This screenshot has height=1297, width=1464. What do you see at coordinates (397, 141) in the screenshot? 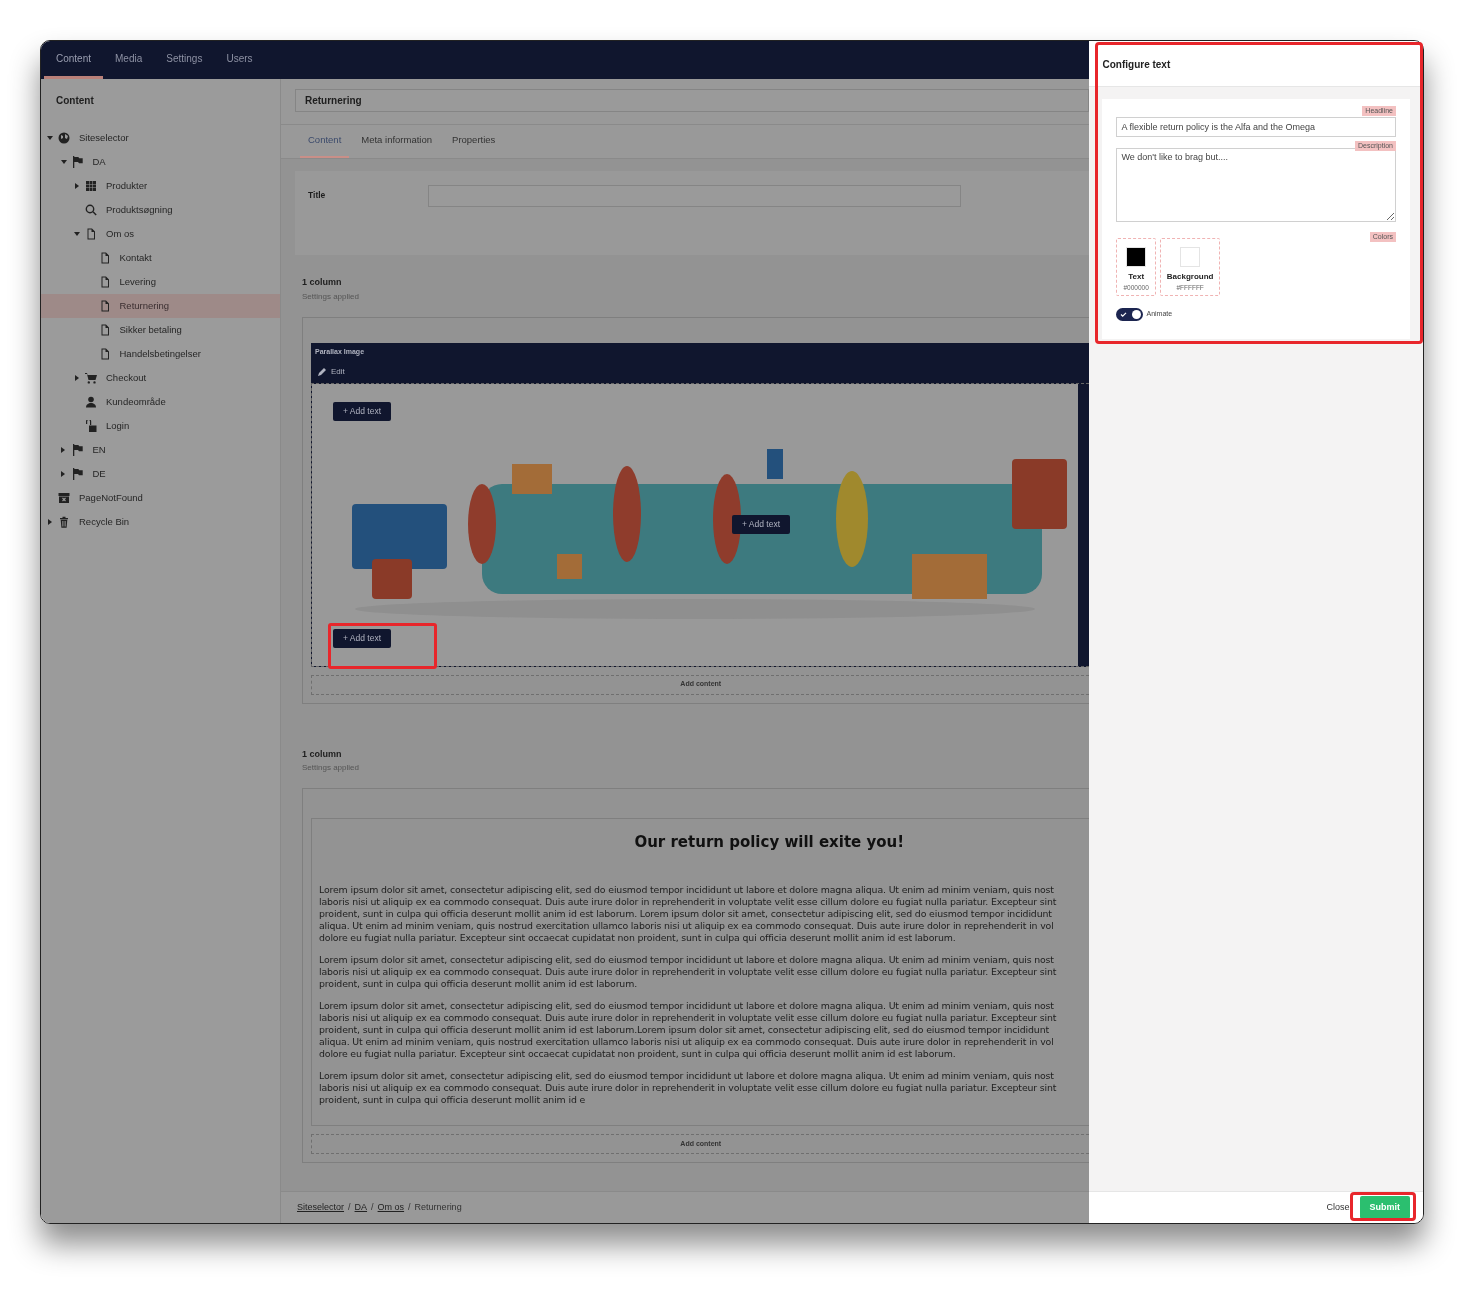
I see `content-tab: Meta information` at bounding box center [397, 141].